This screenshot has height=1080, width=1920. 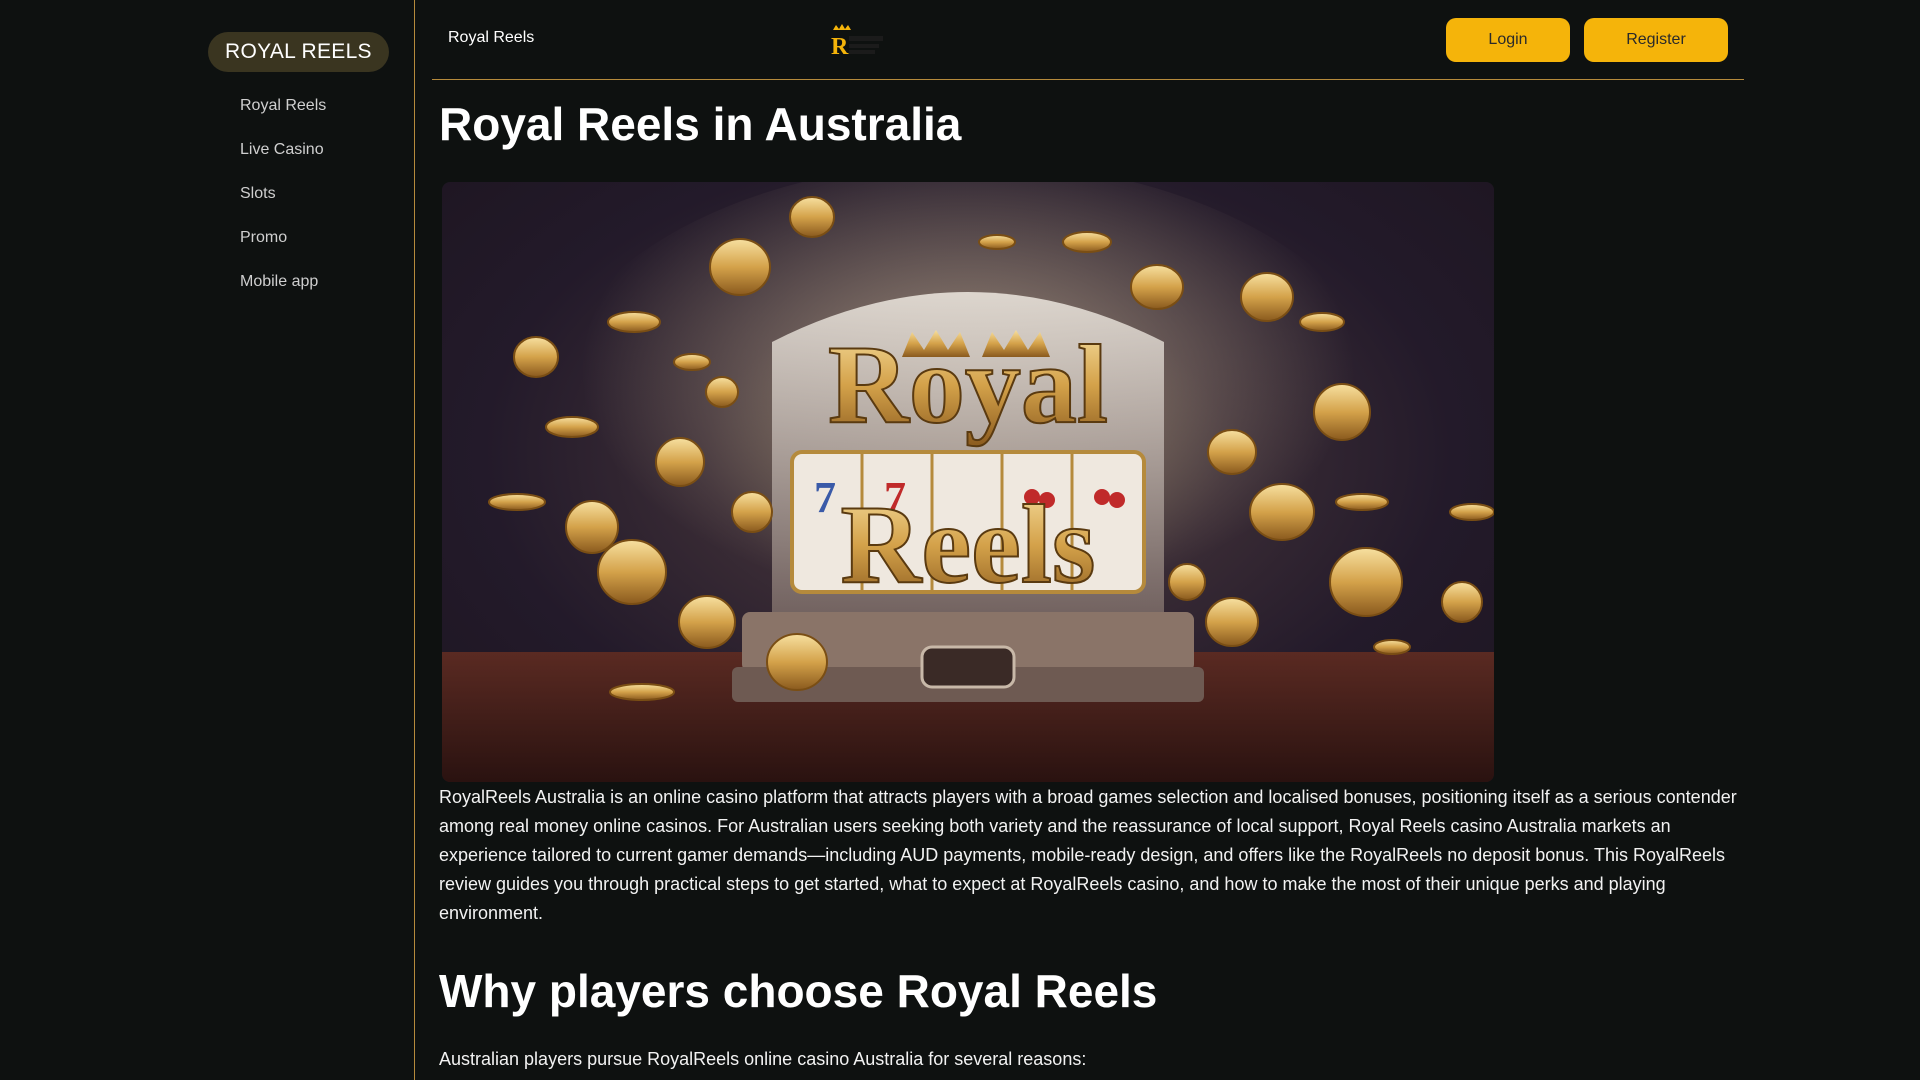 I want to click on brand-badge: ROYAL REELS, so click(x=298, y=52).